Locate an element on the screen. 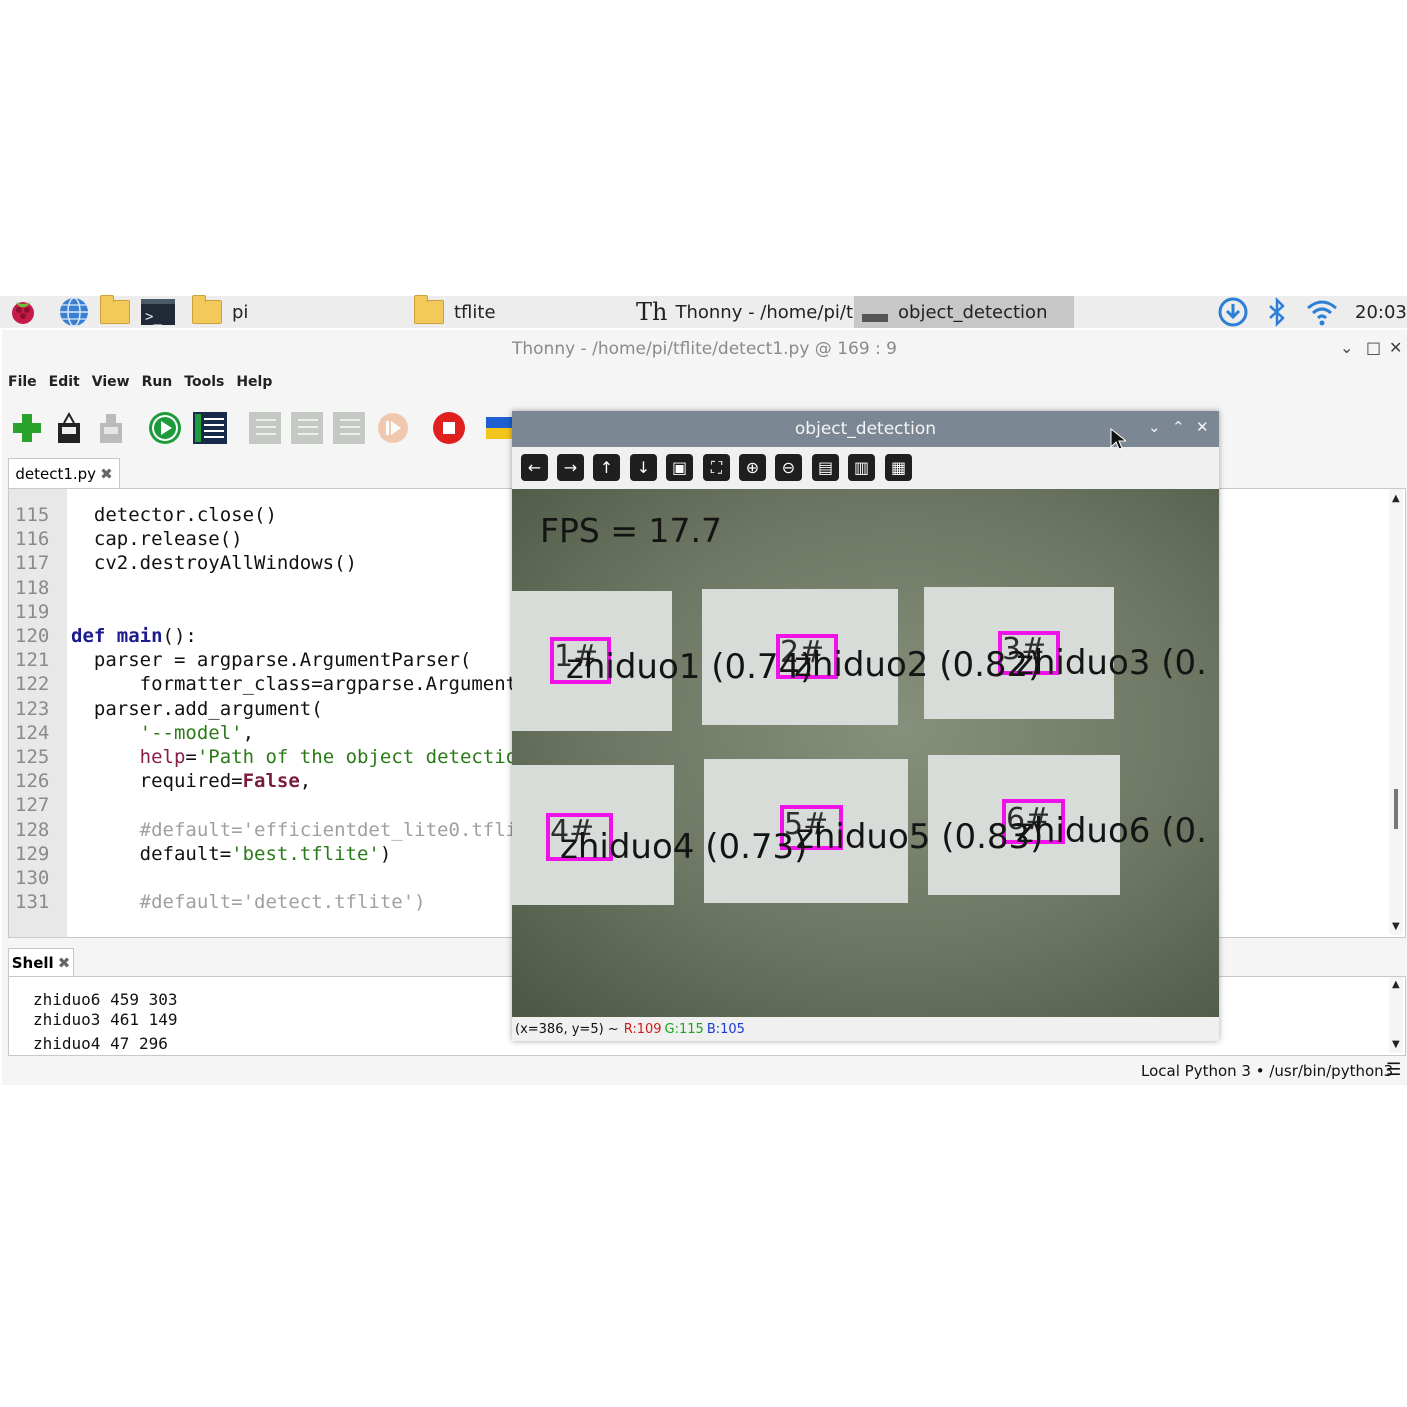  tab-shell: Shell ✖ is located at coordinates (41, 962).